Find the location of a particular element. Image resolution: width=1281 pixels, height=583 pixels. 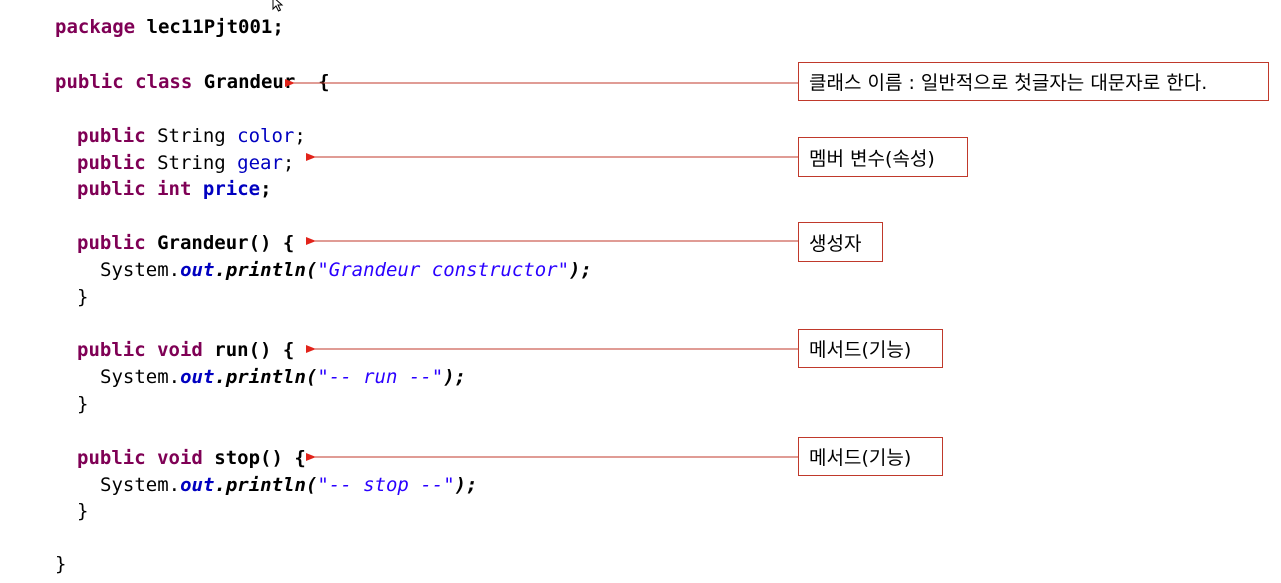

string-literal: "Grandeur constructor" is located at coordinates (443, 270).